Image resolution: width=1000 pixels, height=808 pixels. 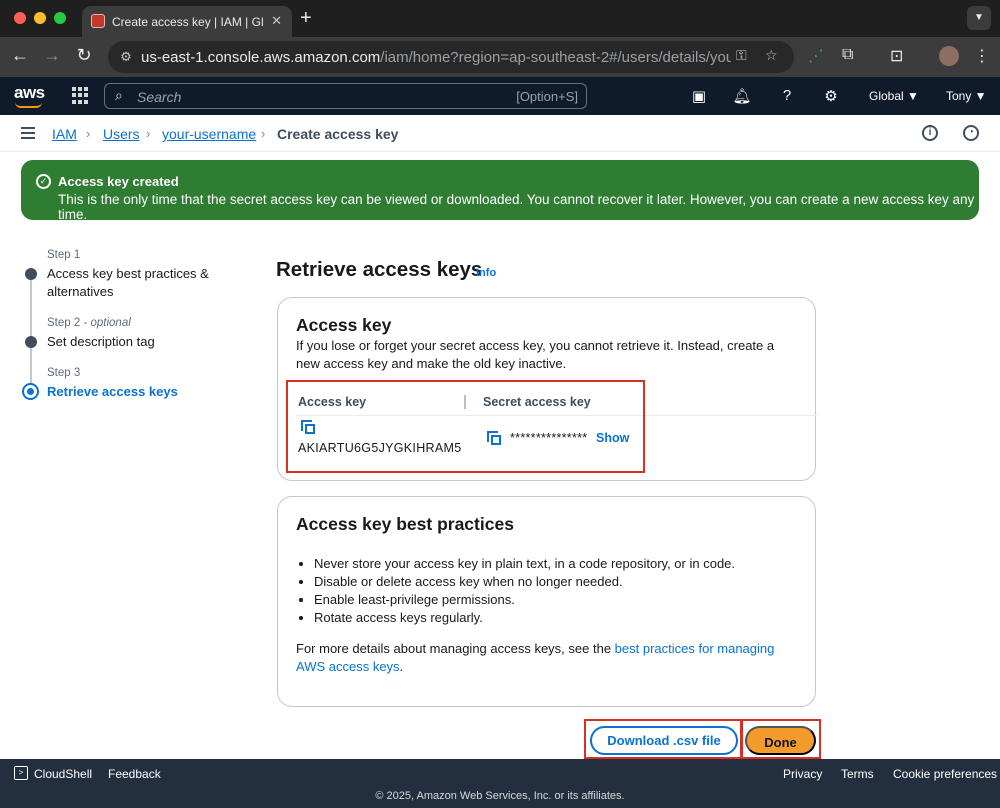 What do you see at coordinates (500, 18) in the screenshot?
I see `browser-tab-bar: Create access key | IAM | Global ✕ + ▼` at bounding box center [500, 18].